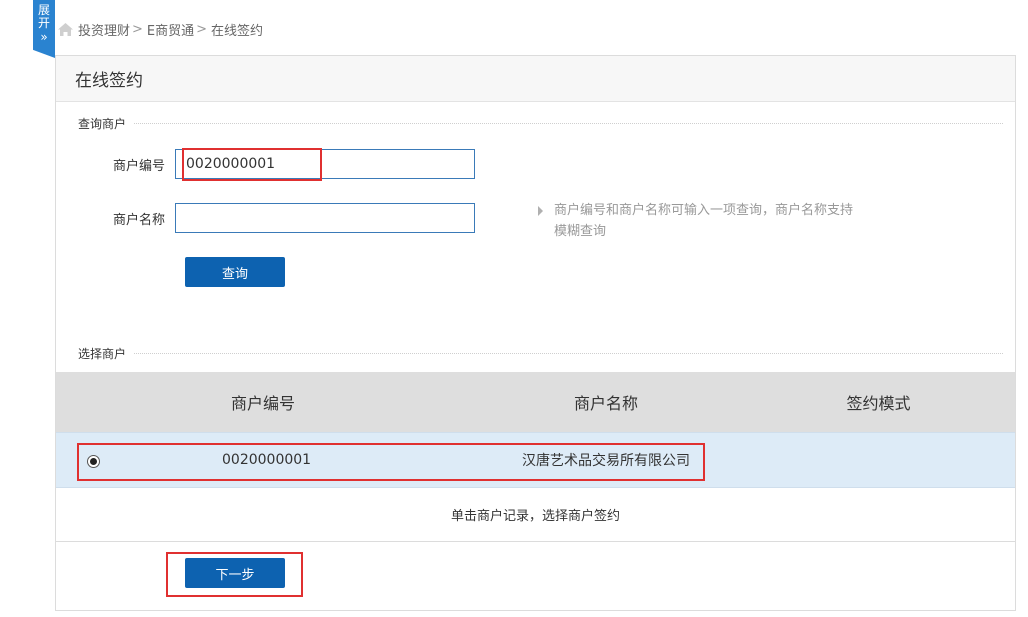  What do you see at coordinates (535, 79) in the screenshot?
I see `panel-header: 在线签约` at bounding box center [535, 79].